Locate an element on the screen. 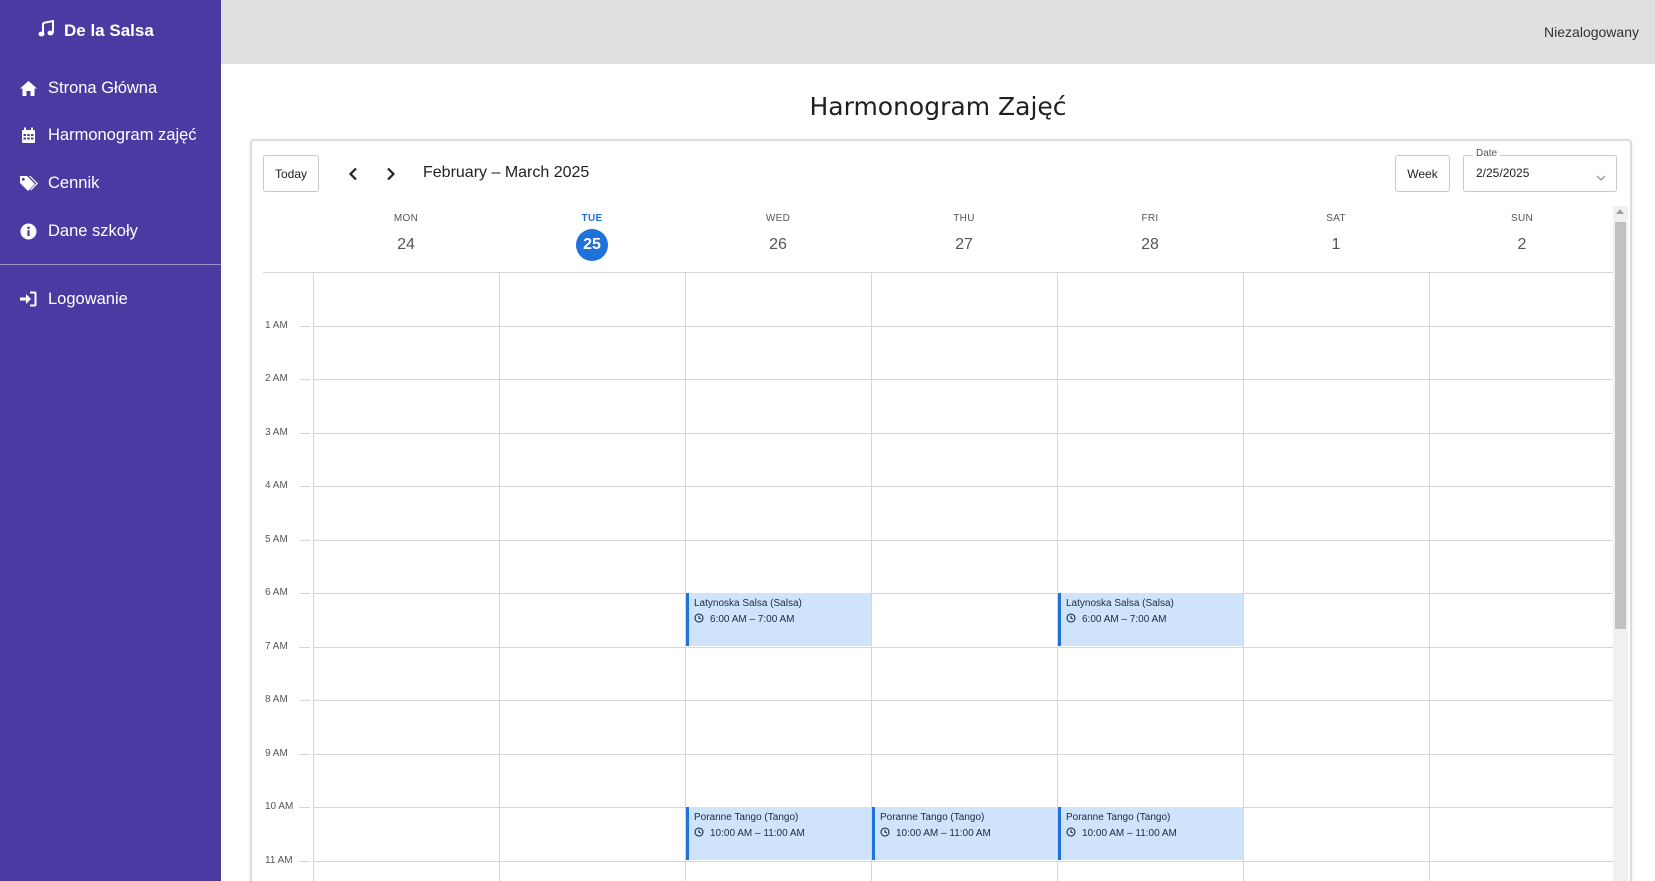 Image resolution: width=1655 pixels, height=881 pixels. sidebar-item-home: Strona Główna is located at coordinates (87, 88).